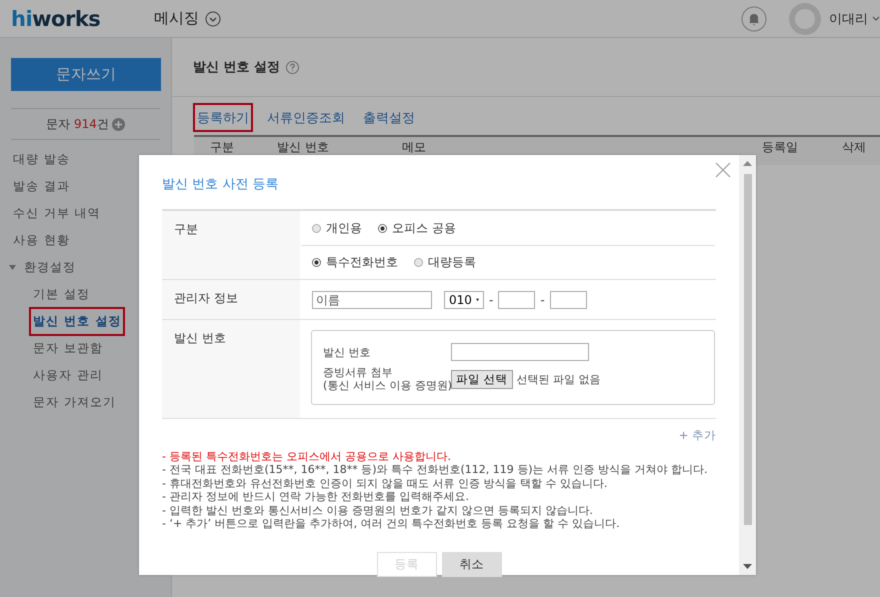 The width and height of the screenshot is (880, 597). Describe the element at coordinates (520, 352) in the screenshot. I see `number-field` at that location.